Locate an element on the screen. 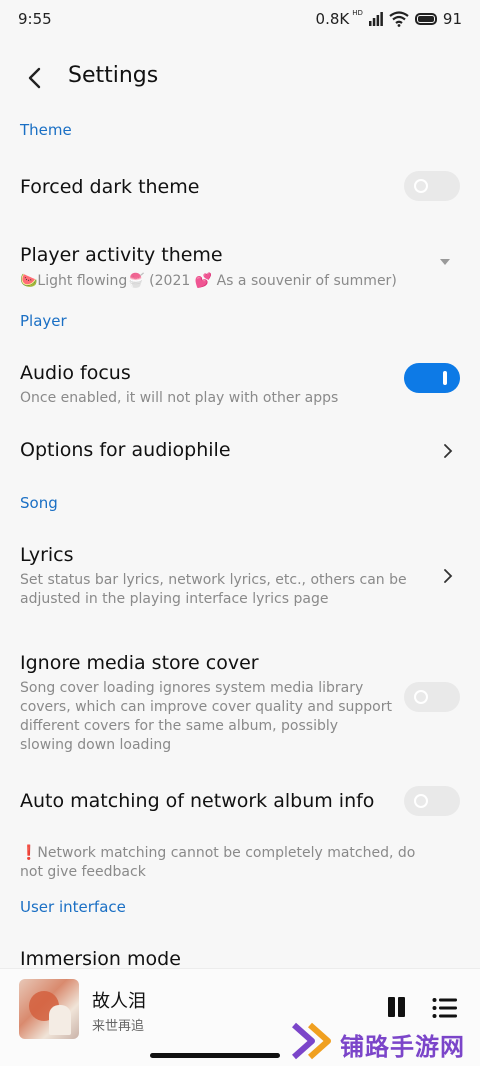  audio-focus-toggle is located at coordinates (432, 378).